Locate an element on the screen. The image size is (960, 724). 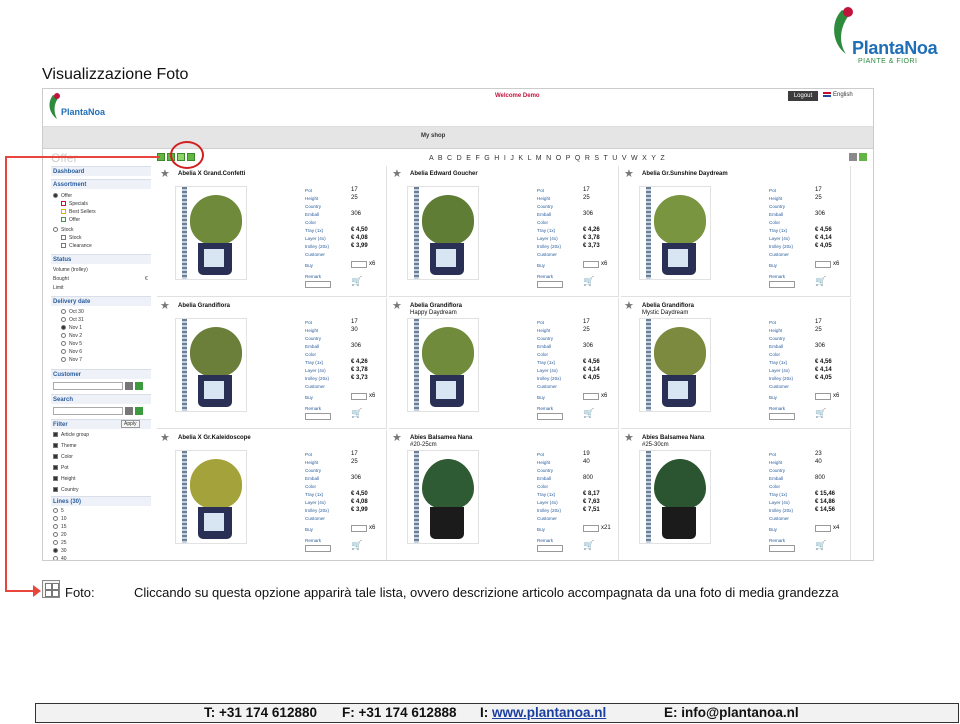
search-dropdown-icon is located at coordinates (129, 411).